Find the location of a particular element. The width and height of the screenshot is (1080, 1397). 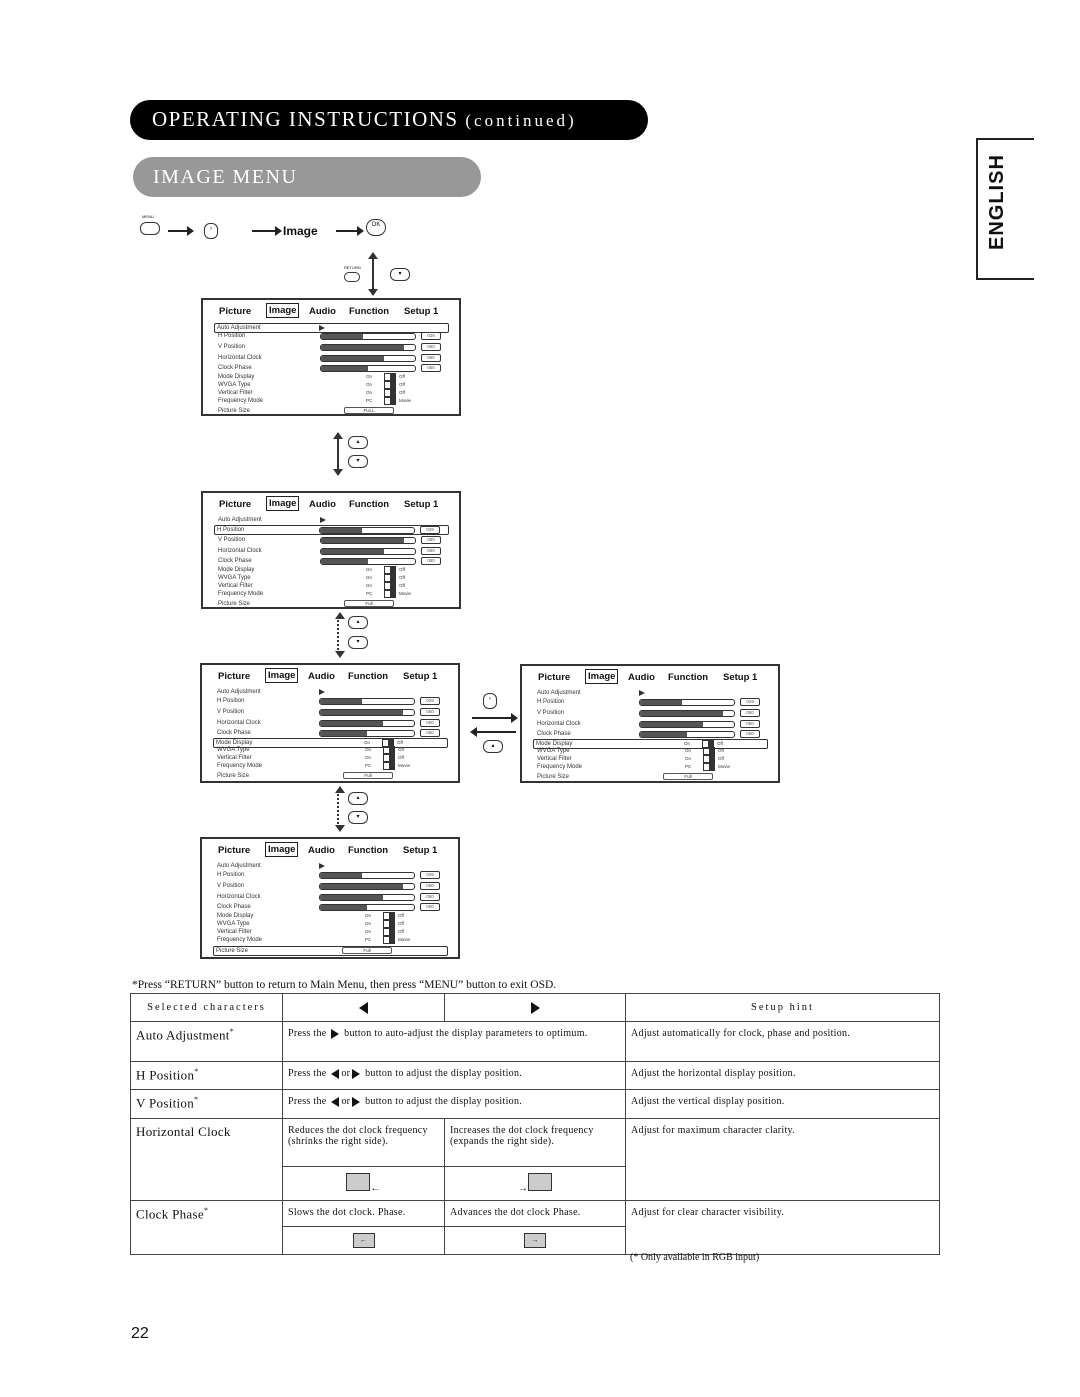

osd-item-label: Horizontal Clock is located at coordinates (239, 723).